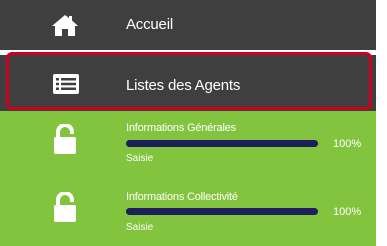 This screenshot has width=387, height=246. I want to click on menu-item-label: Accueil, so click(149, 24).